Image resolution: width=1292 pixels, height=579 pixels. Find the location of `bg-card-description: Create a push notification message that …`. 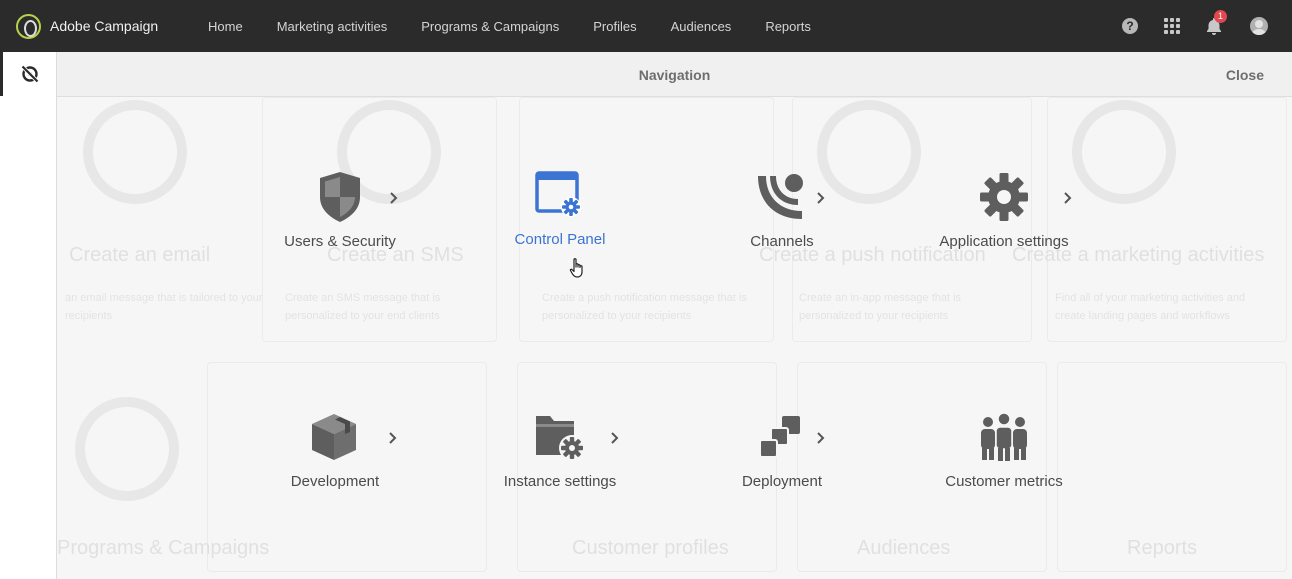

bg-card-description: Create a push notification message that … is located at coordinates (644, 307).